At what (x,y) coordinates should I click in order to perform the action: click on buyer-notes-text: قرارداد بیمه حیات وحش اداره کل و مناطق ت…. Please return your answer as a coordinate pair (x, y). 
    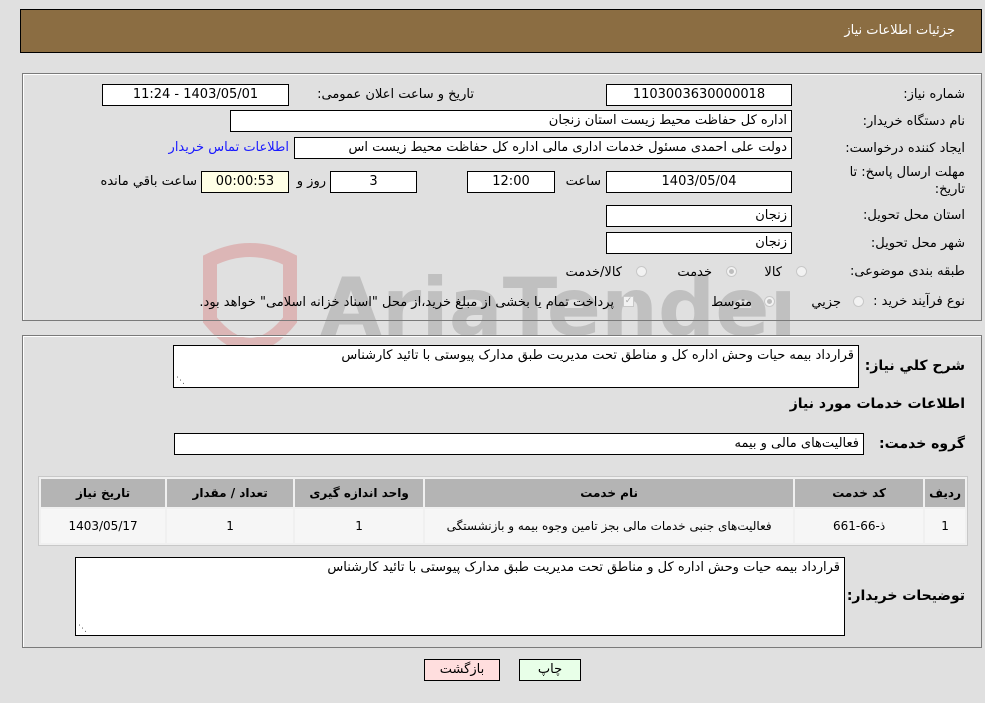
    Looking at the image, I should click on (583, 567).